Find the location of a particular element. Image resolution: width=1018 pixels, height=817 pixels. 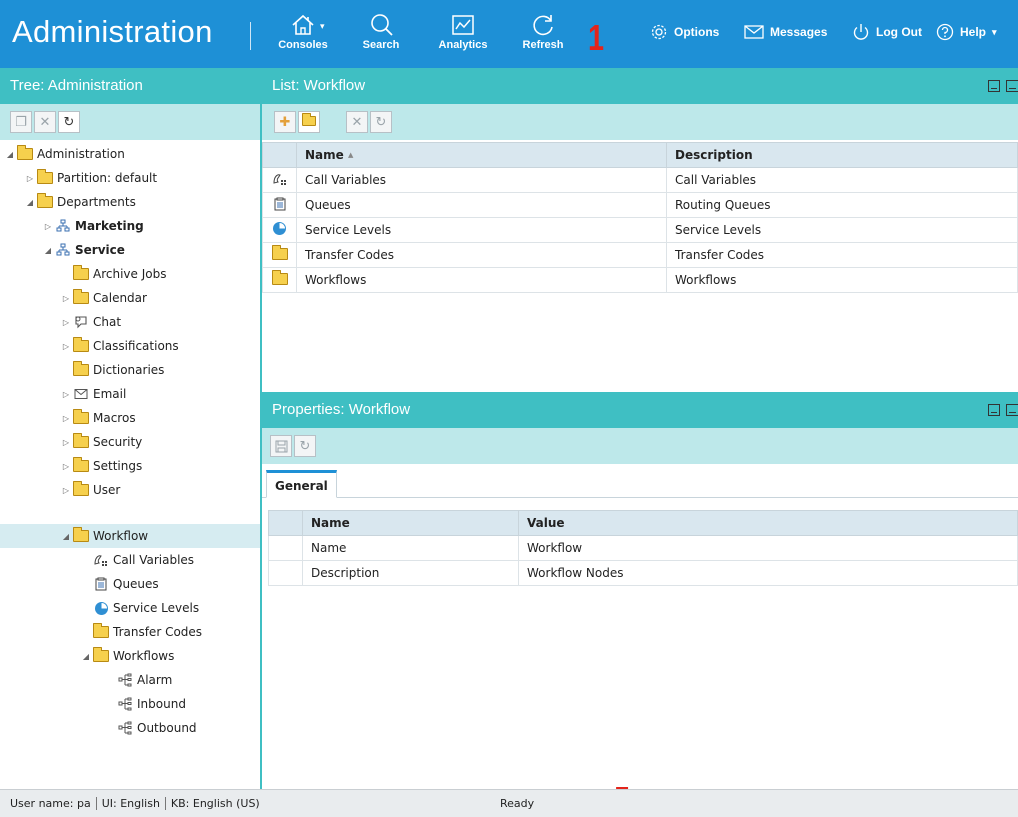

tree-item-label: Security is located at coordinates (118, 442).